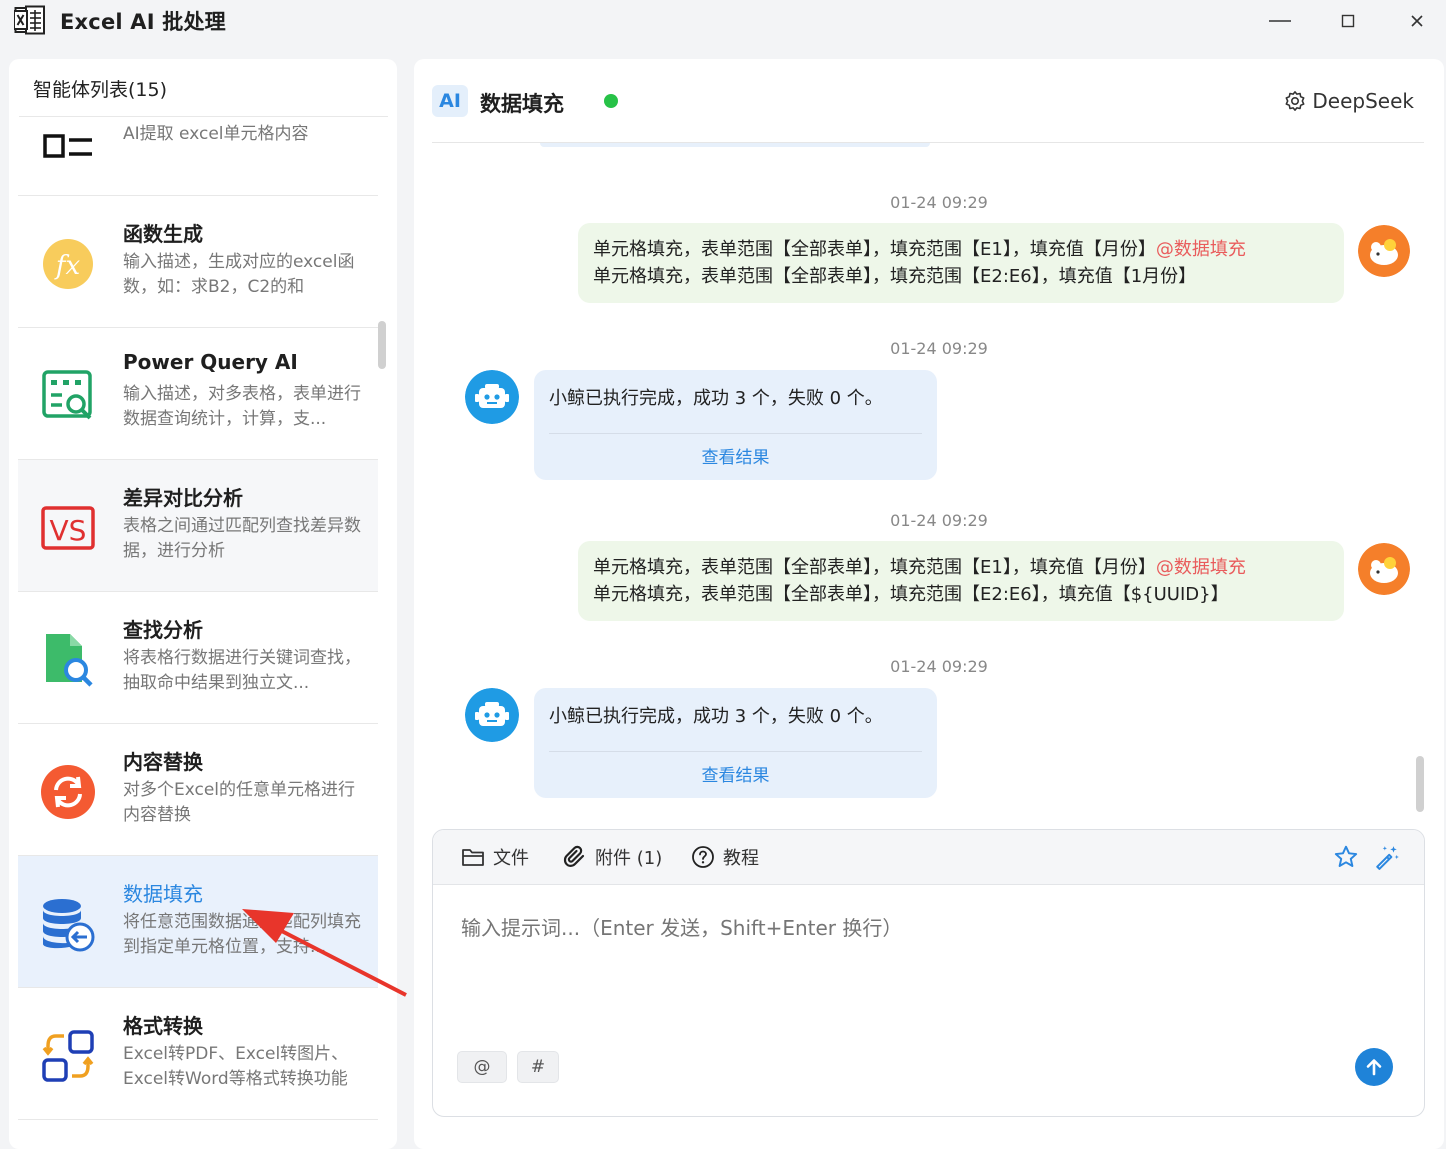  I want to click on arrow-pointer-icon, so click(324, 953).